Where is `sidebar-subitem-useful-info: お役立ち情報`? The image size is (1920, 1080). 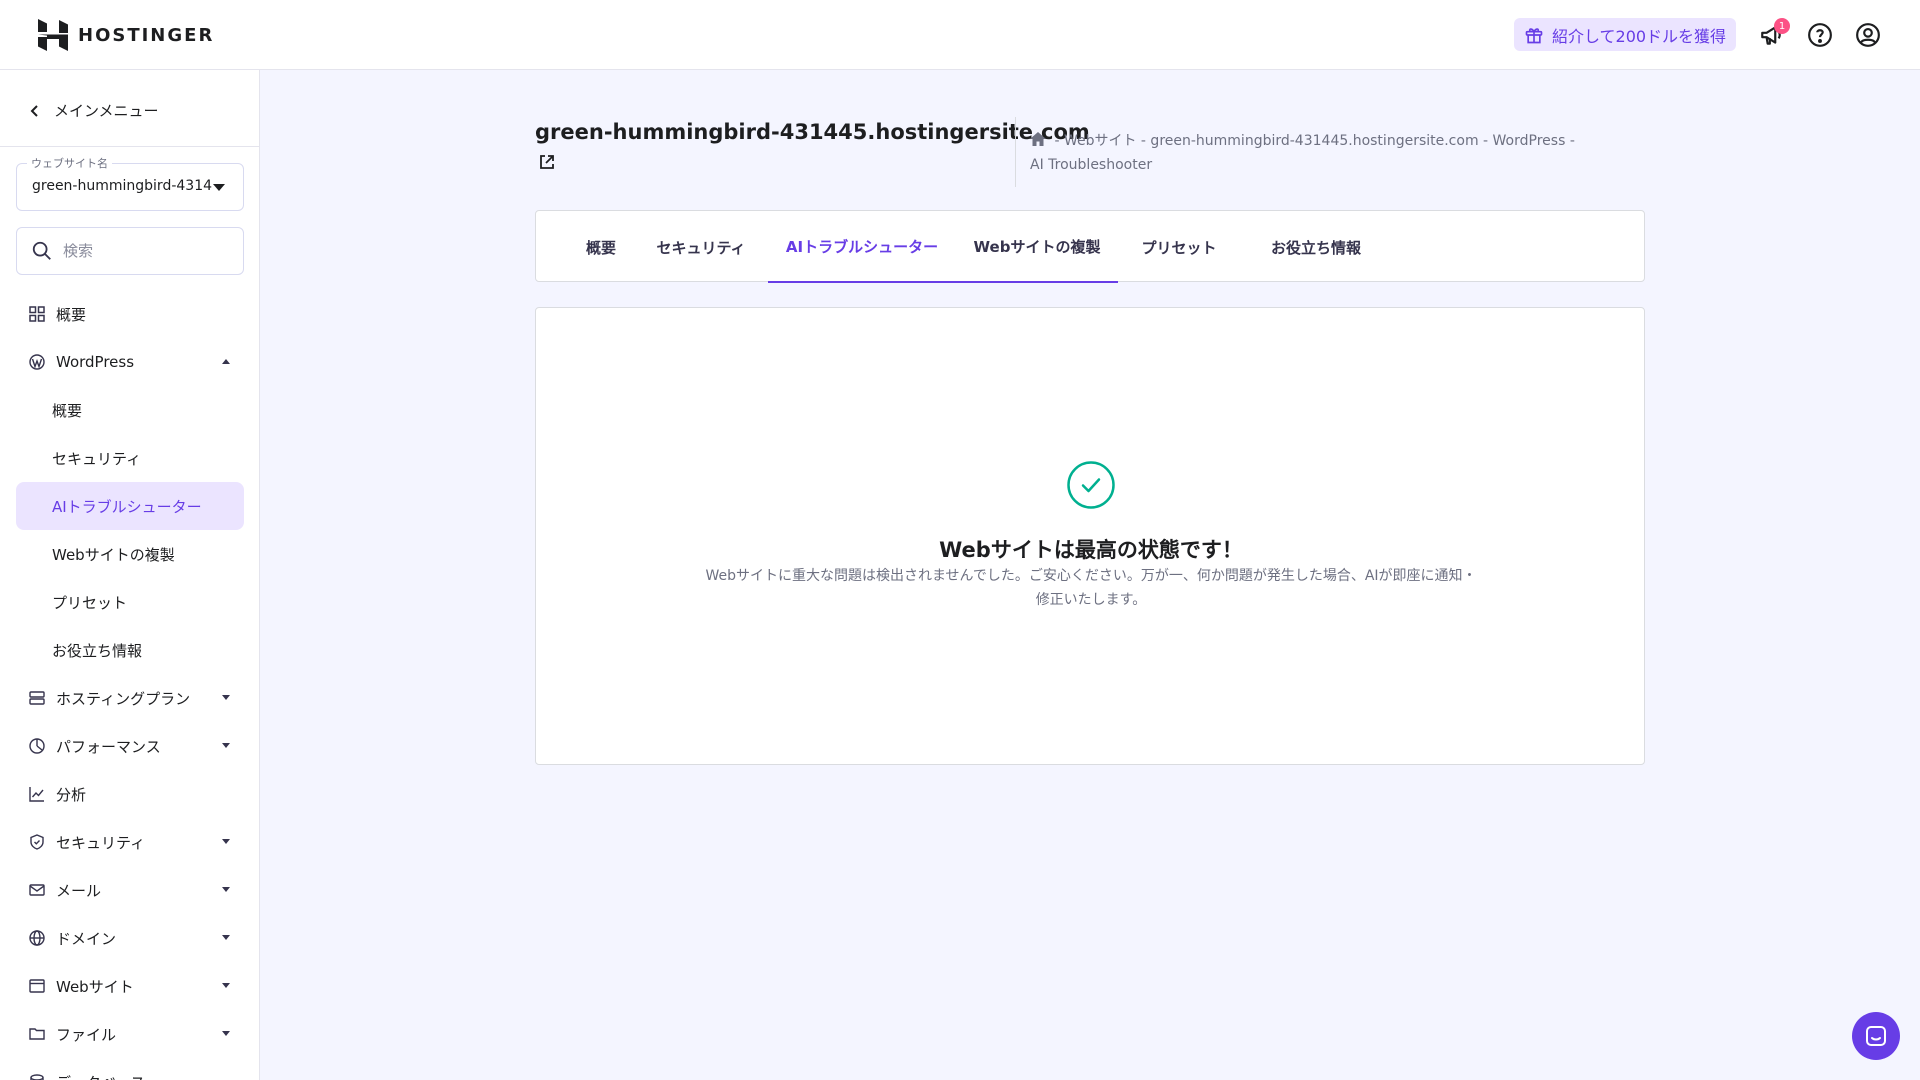 sidebar-subitem-useful-info: お役立ち情報 is located at coordinates (130, 650).